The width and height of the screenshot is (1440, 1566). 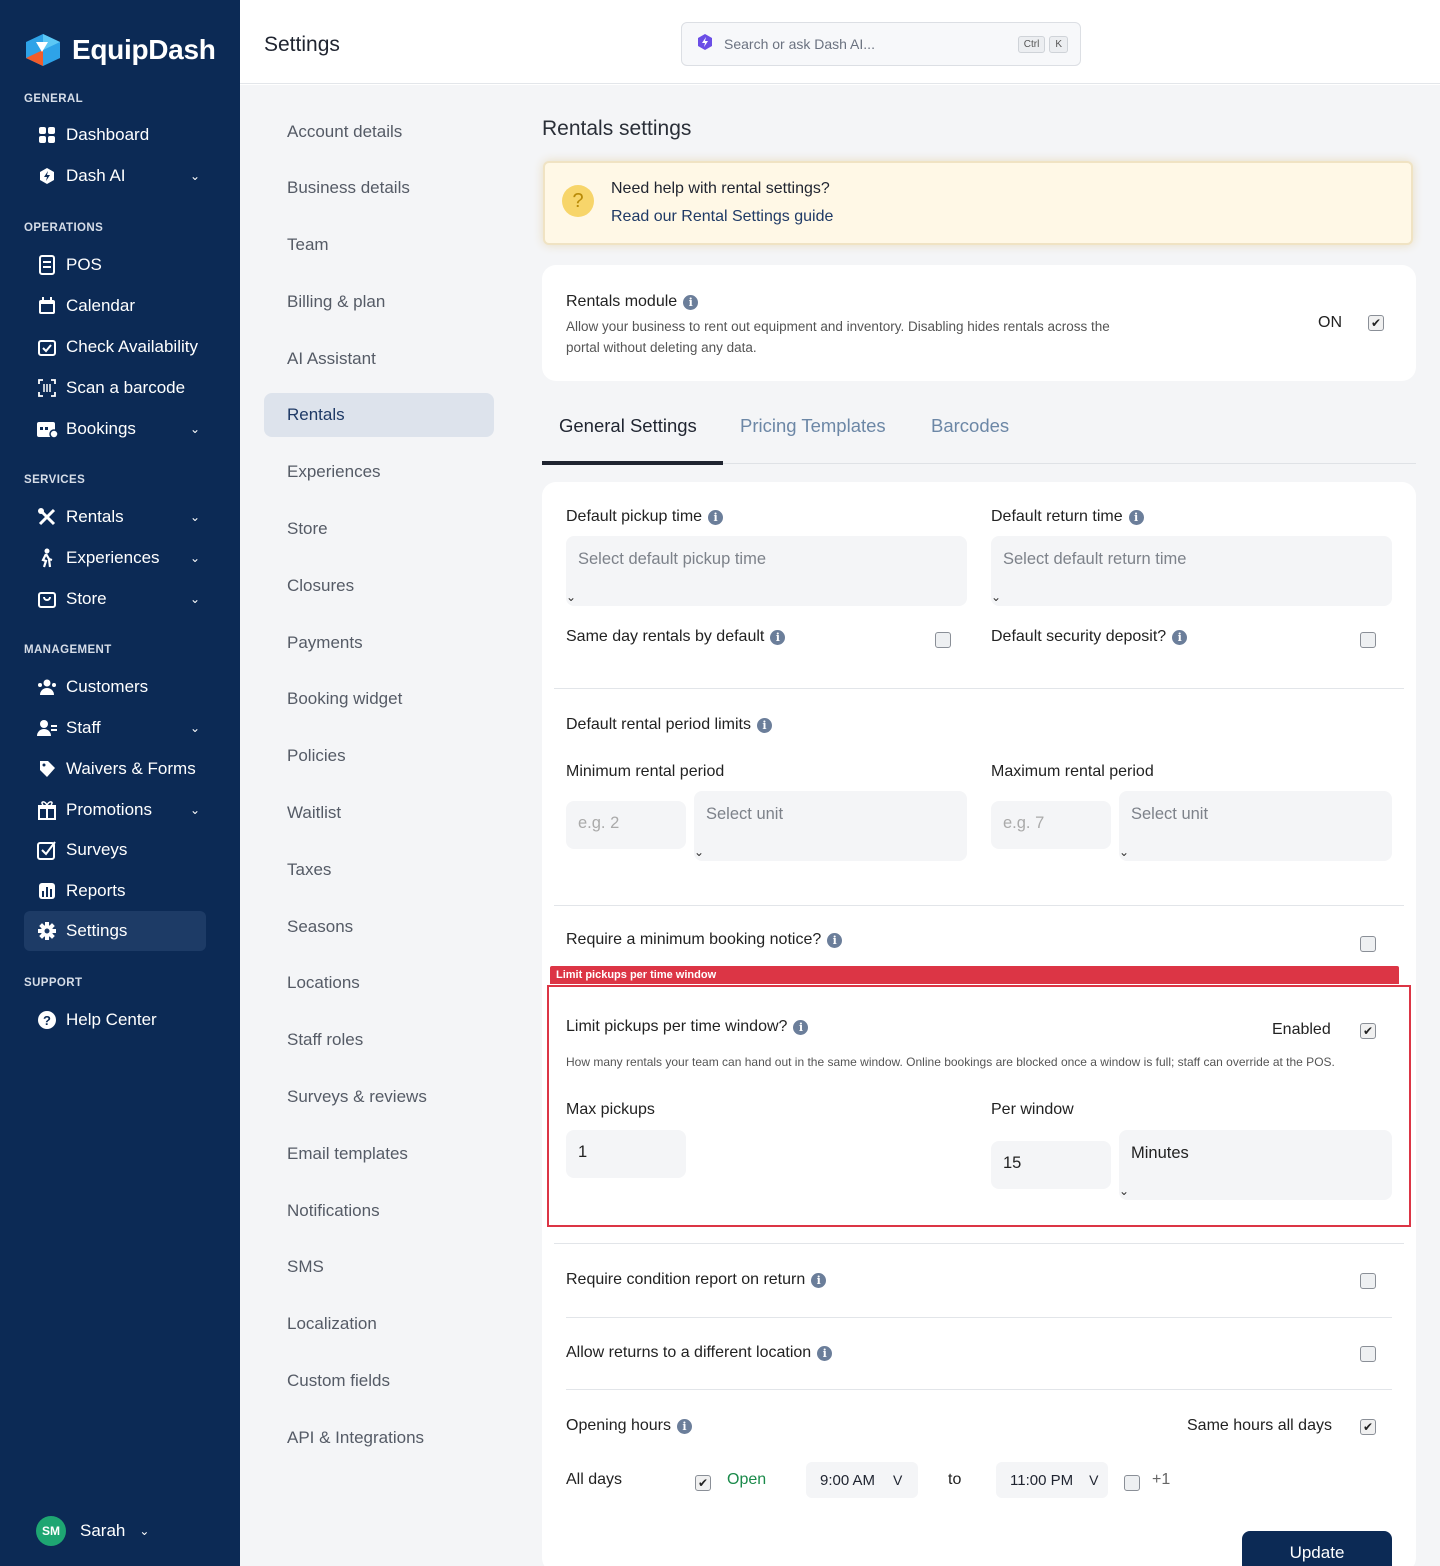 What do you see at coordinates (626, 825) in the screenshot?
I see `min-period-input: e.g. 2` at bounding box center [626, 825].